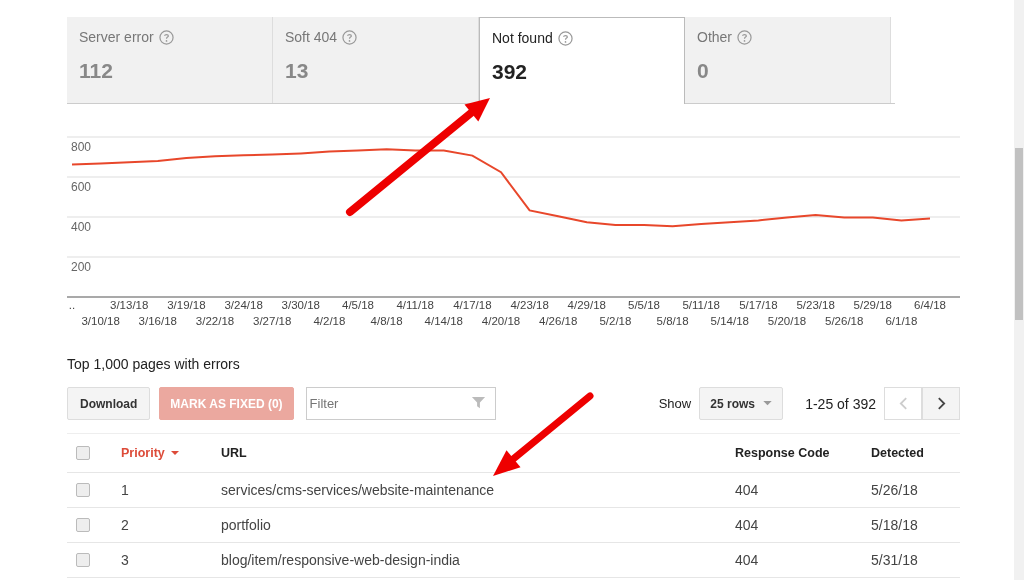  What do you see at coordinates (787, 321) in the screenshot?
I see `x-axis-label: 5/20/18` at bounding box center [787, 321].